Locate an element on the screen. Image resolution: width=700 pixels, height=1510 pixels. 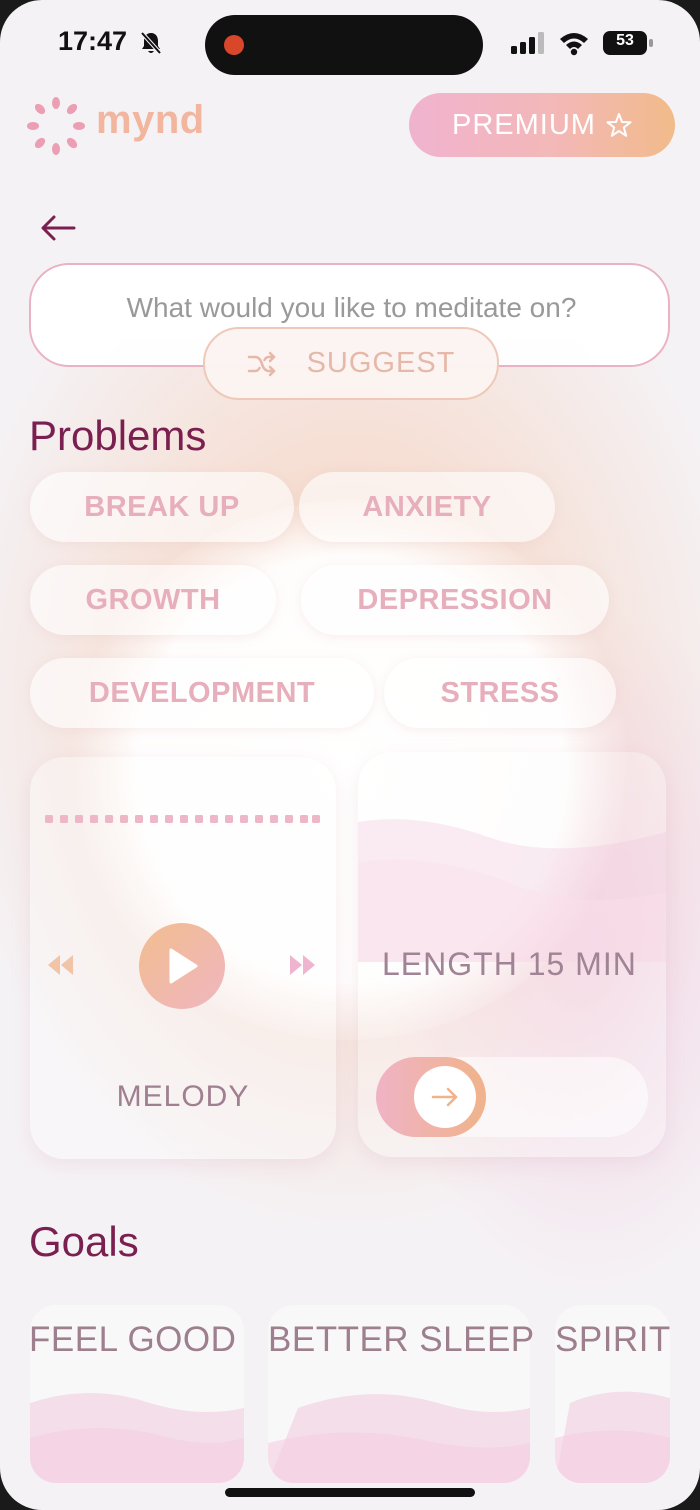
chip-break-up: BREAK UP is located at coordinates (162, 507).